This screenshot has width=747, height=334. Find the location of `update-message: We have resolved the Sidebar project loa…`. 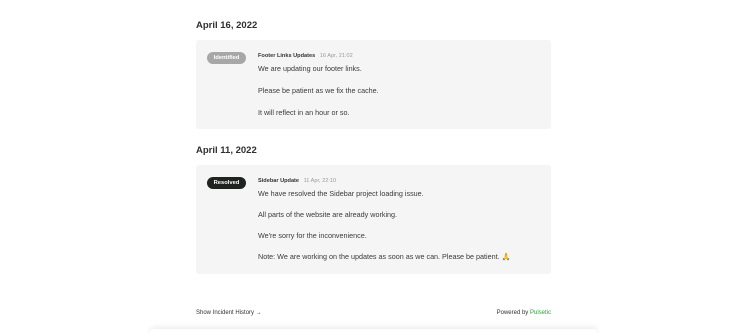

update-message: We have resolved the Sidebar project loa… is located at coordinates (341, 193).